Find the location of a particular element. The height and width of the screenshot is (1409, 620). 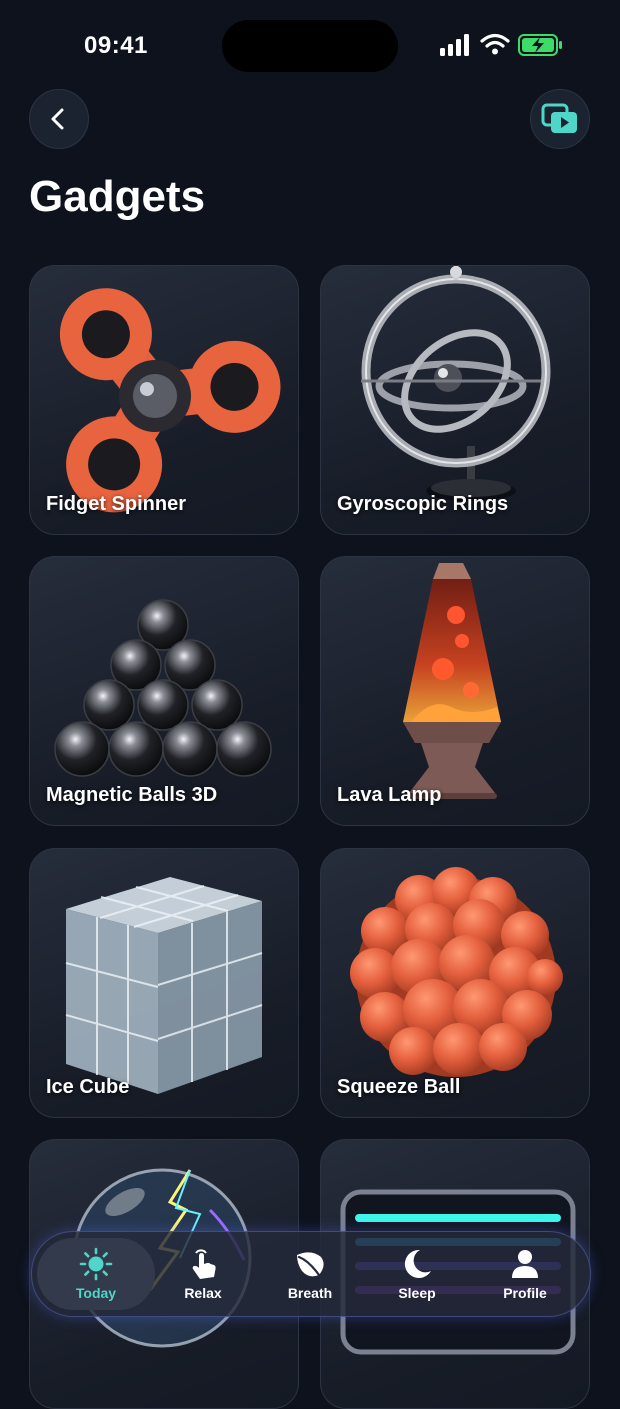

gadget-card-magnetic-balls: Magnetic Balls 3D is located at coordinates (164, 691).